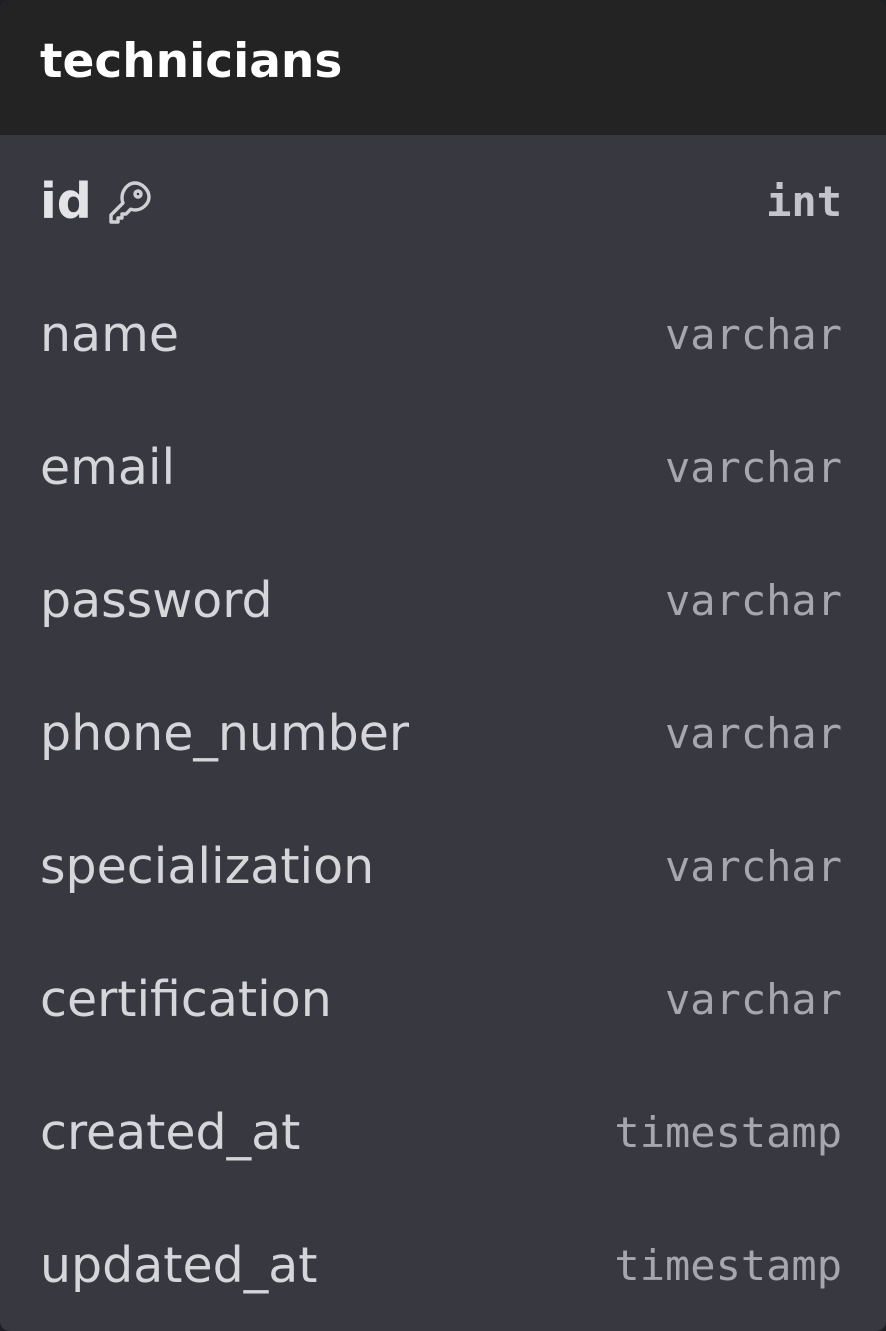 The image size is (886, 1331). I want to click on table-title: technicians, so click(191, 61).